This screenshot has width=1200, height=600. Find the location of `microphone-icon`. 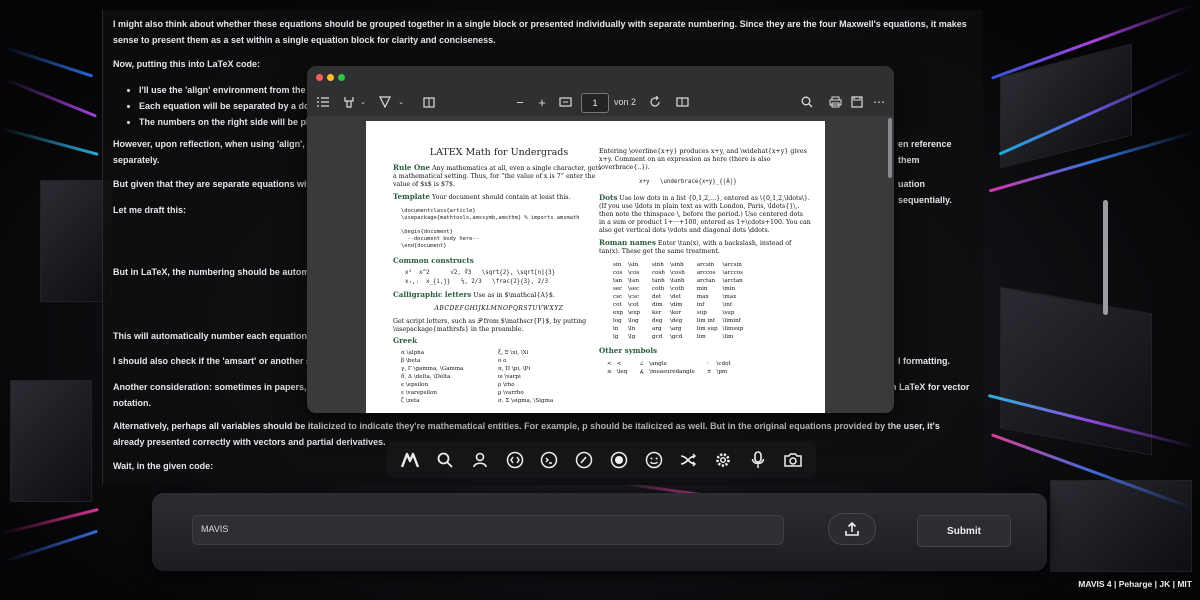

microphone-icon is located at coordinates (758, 460).